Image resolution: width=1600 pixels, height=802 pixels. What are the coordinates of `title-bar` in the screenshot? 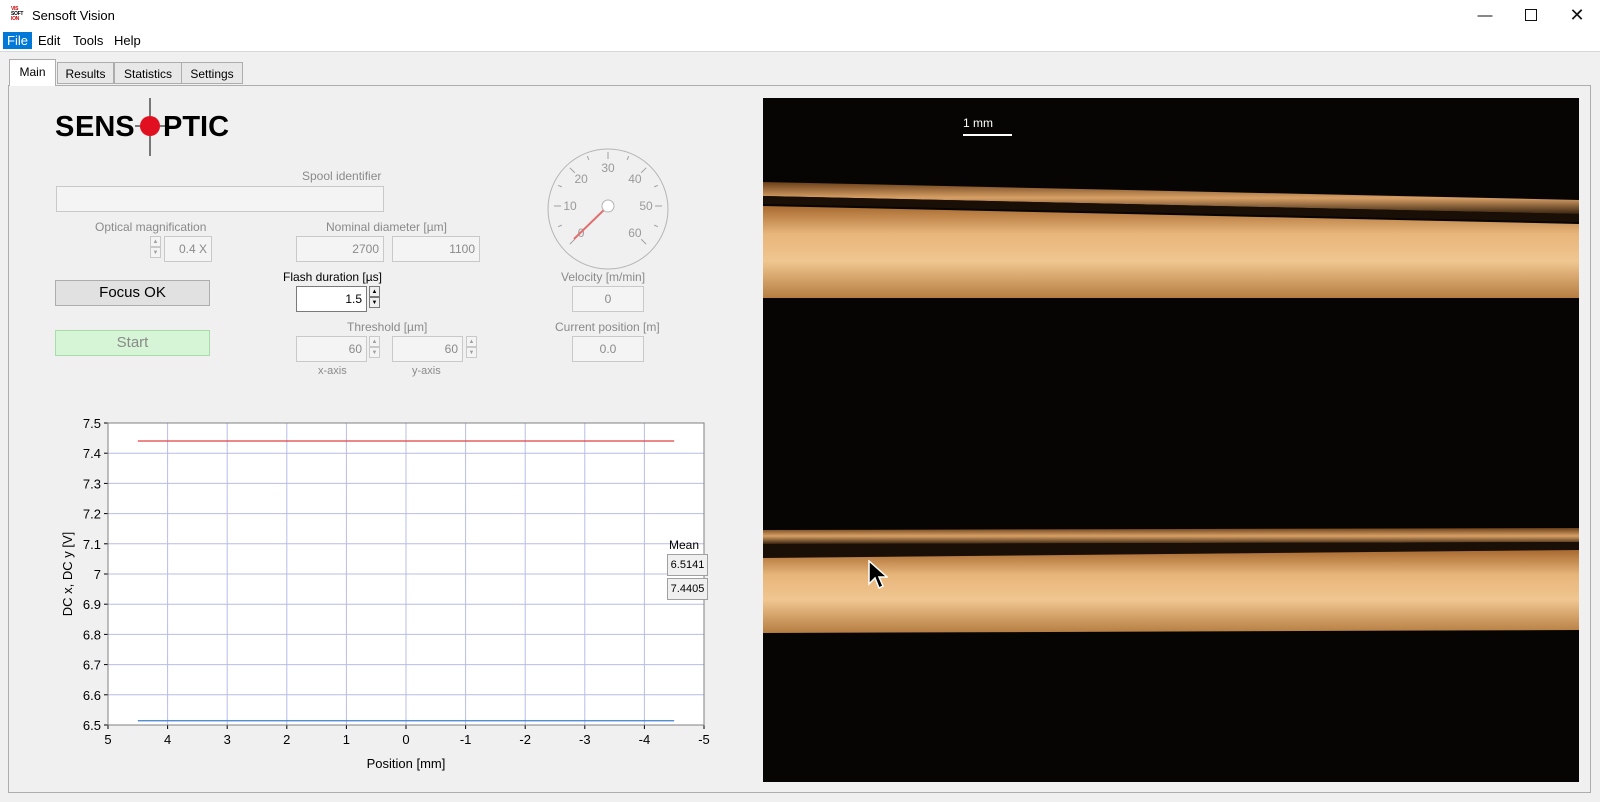 It's located at (800, 15).